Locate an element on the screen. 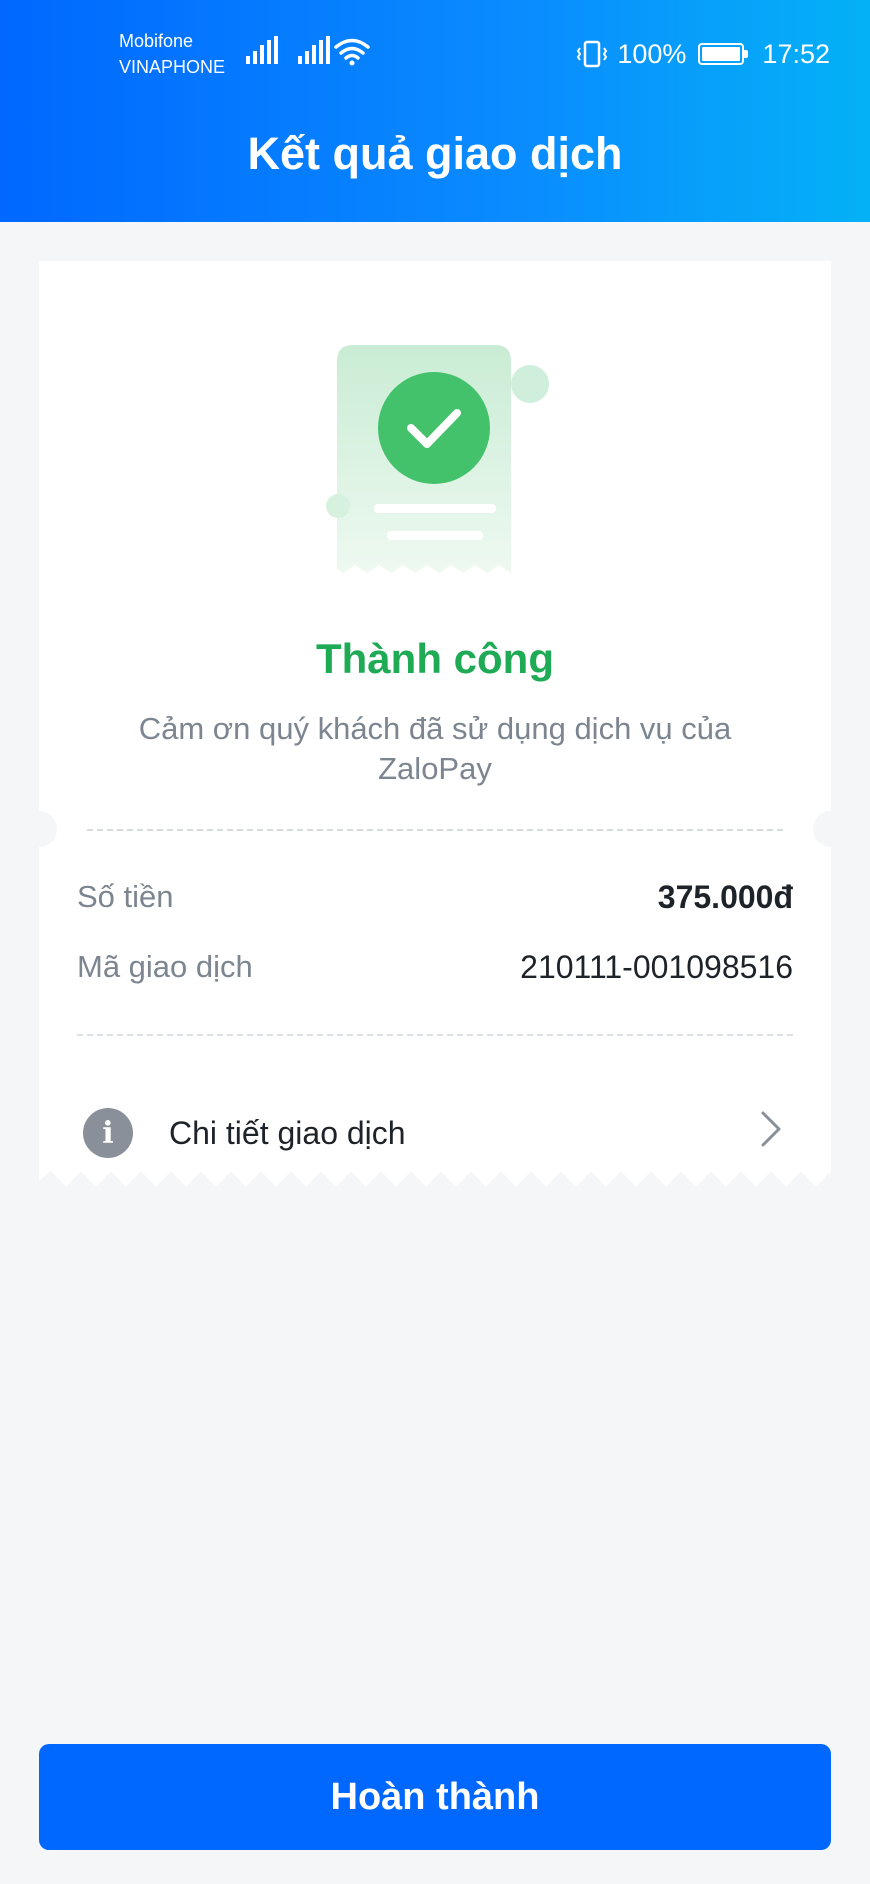 This screenshot has height=1884, width=870. page-title: Kết quả giao dịch is located at coordinates (435, 153).